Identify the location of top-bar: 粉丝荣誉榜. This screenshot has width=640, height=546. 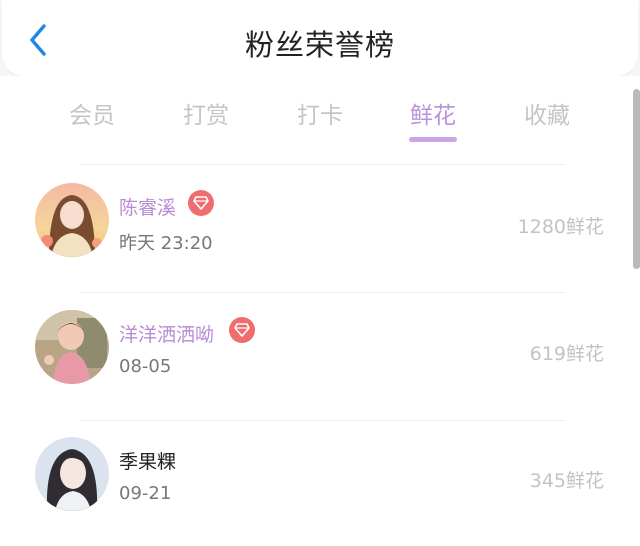
(320, 38).